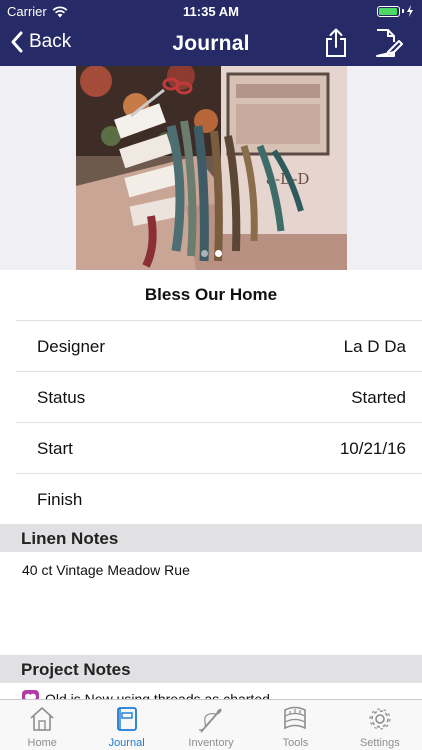  I want to click on status-value: Started, so click(378, 397).